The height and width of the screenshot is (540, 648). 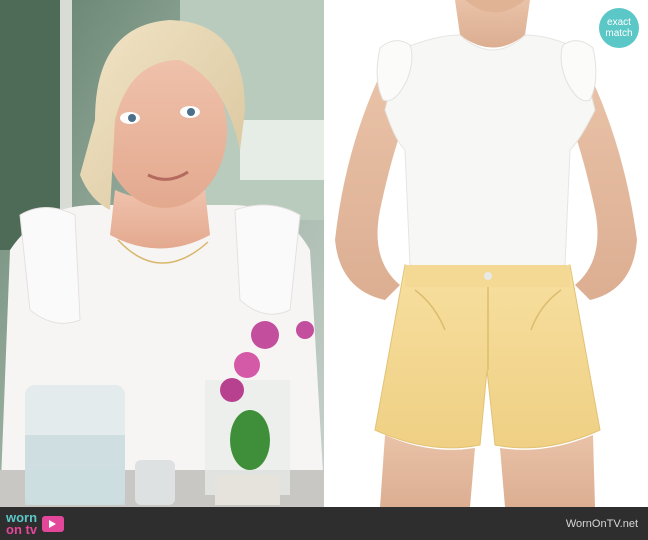 What do you see at coordinates (53, 524) in the screenshot?
I see `tv-play-icon` at bounding box center [53, 524].